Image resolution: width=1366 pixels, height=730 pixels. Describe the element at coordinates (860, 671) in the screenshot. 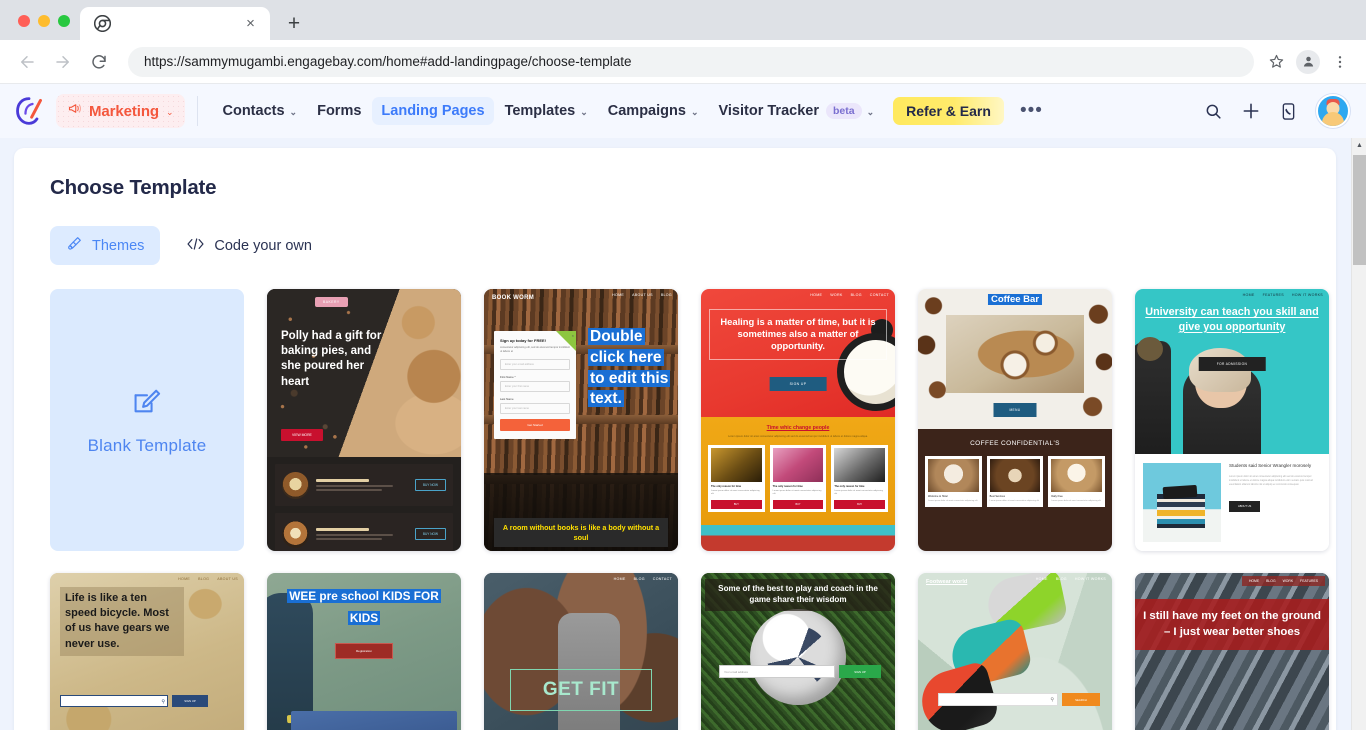

I see `soccer-signup-button: SIGN UP` at that location.